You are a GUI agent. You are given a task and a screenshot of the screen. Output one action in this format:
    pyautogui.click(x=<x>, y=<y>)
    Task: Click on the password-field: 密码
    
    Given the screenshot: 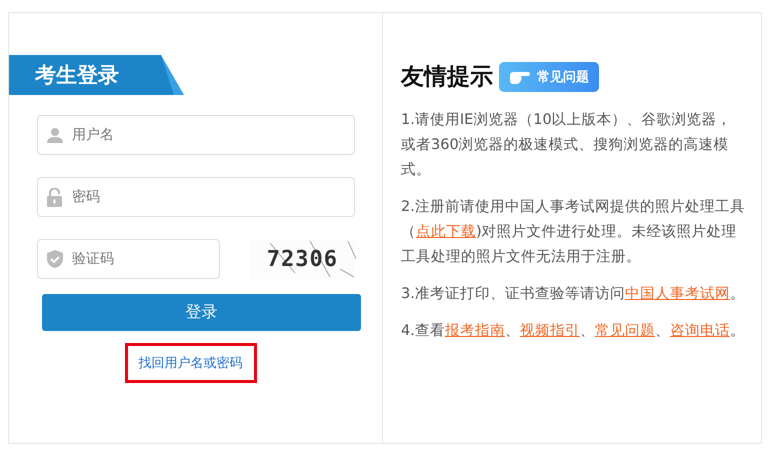 What is the action you would take?
    pyautogui.click(x=196, y=197)
    